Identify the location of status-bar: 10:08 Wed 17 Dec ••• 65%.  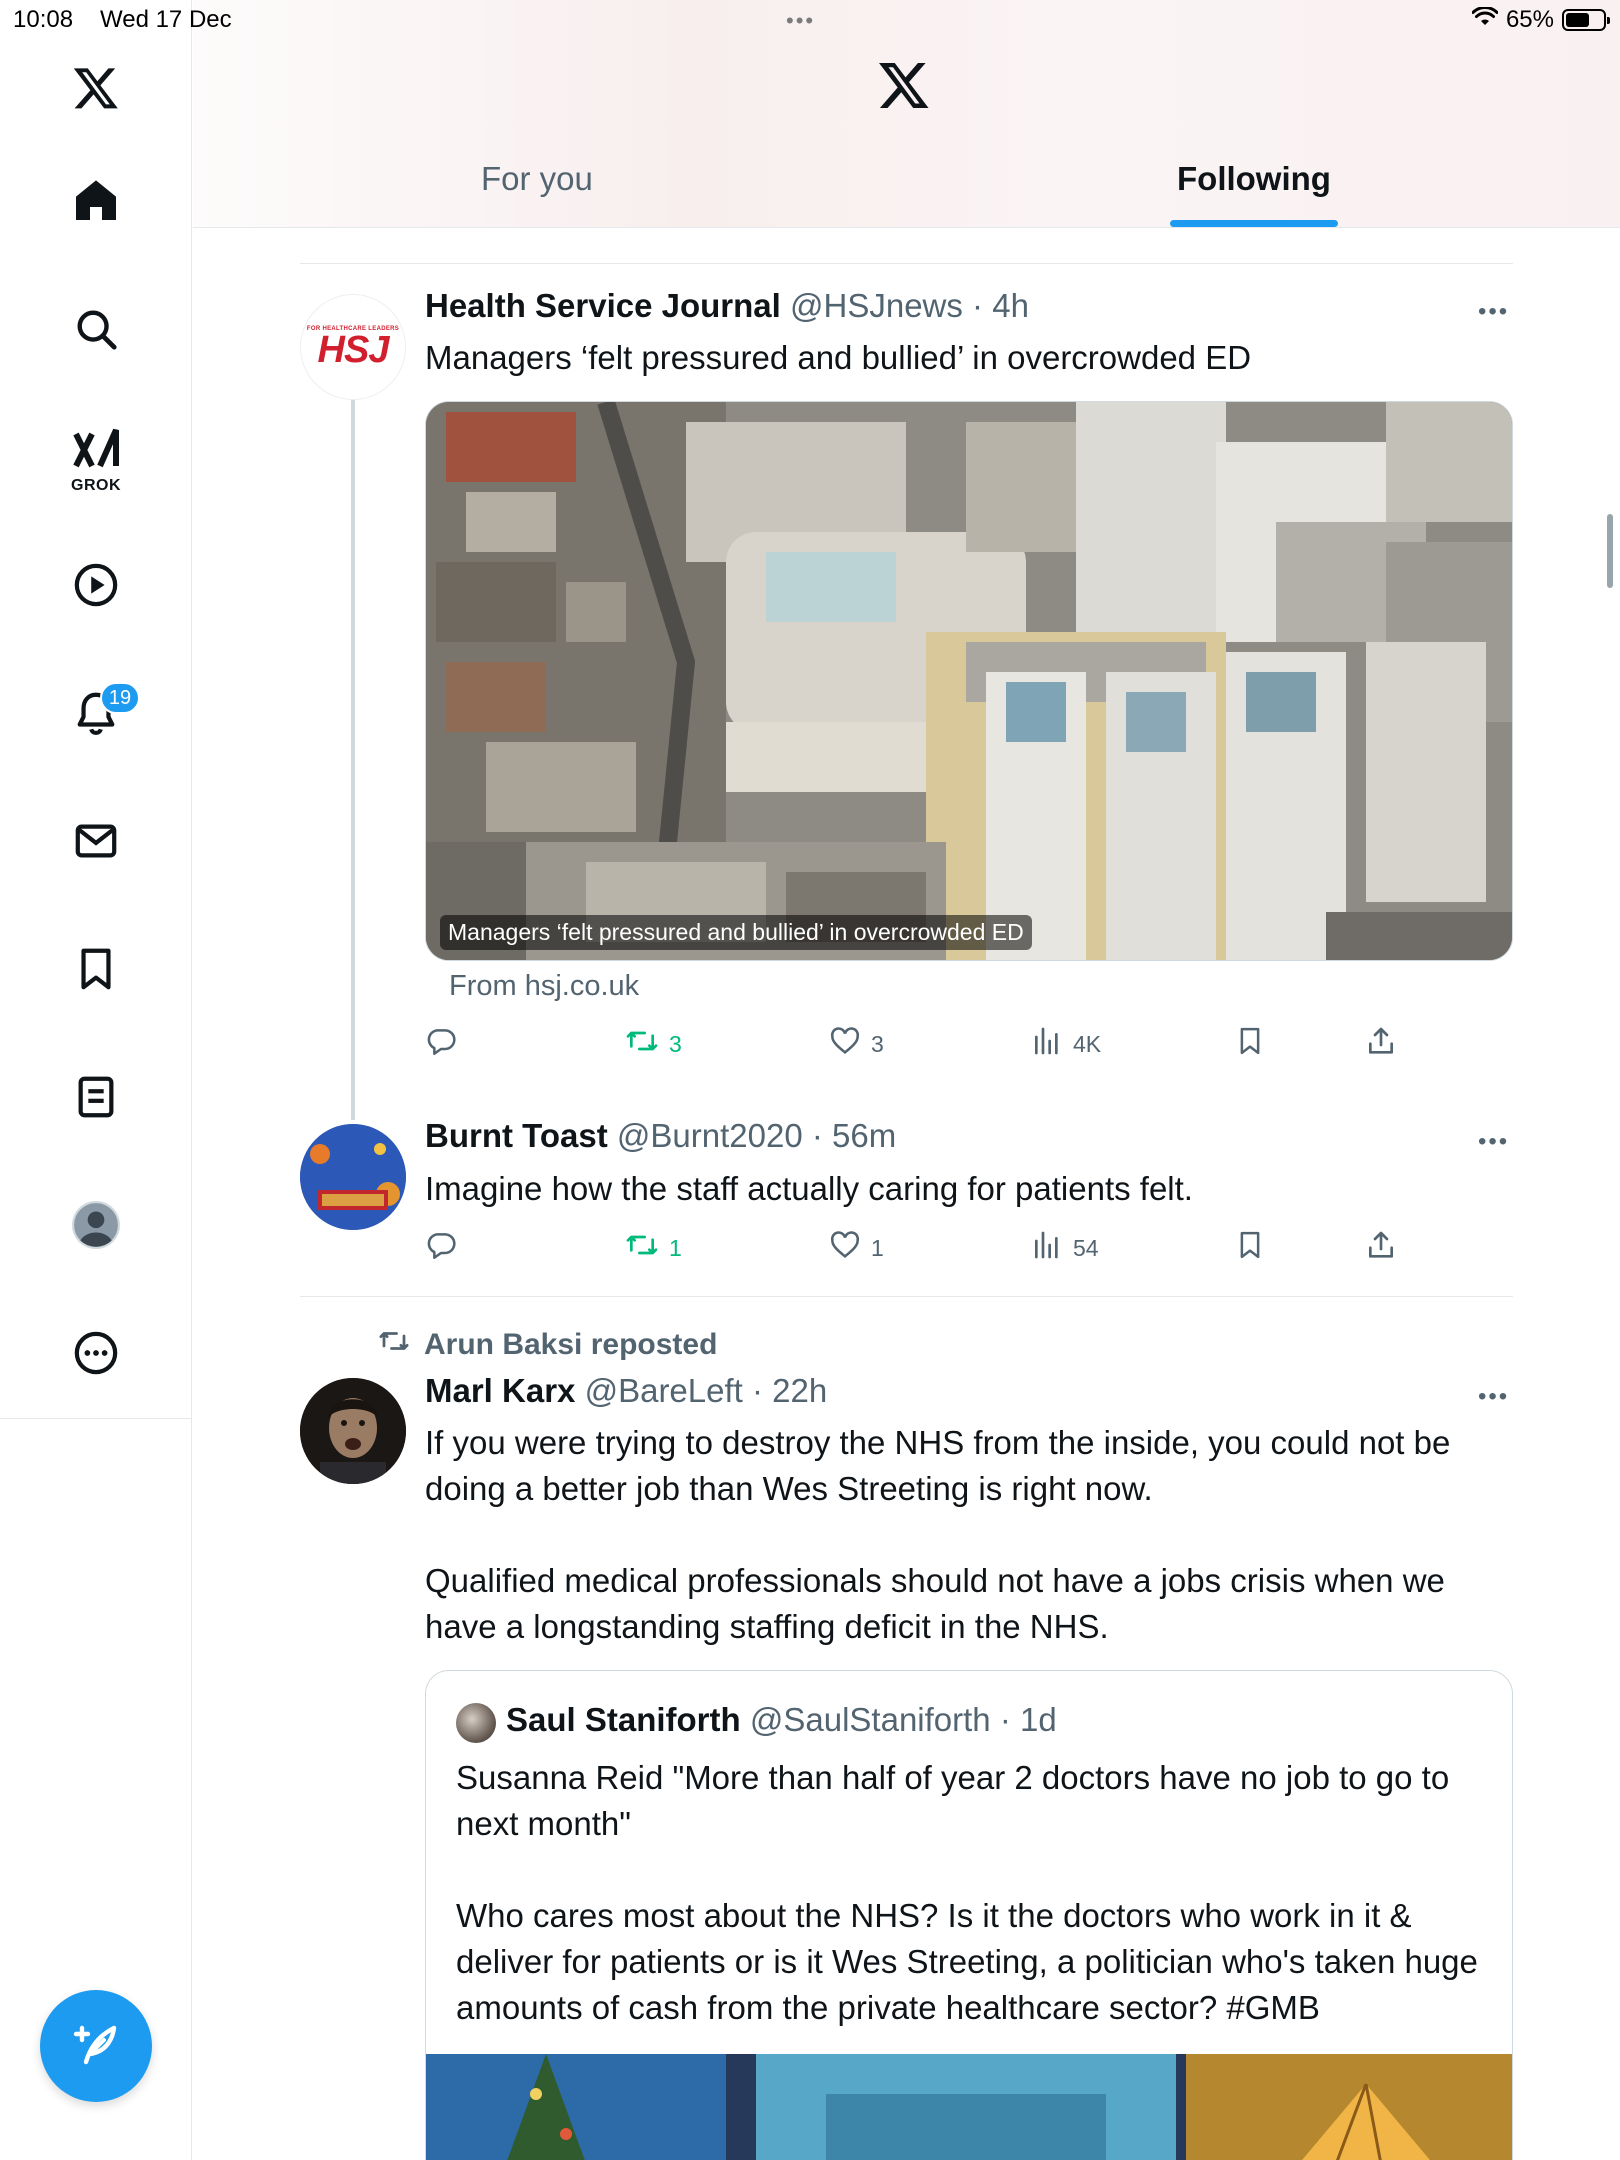
(810, 20).